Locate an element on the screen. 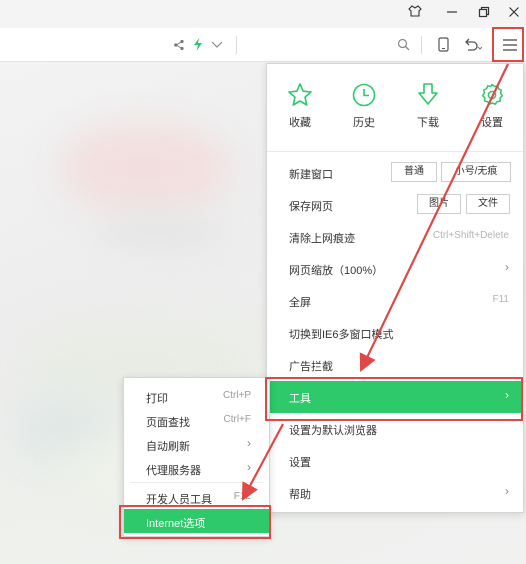 Image resolution: width=526 pixels, height=564 pixels. arrow-to-internet-options is located at coordinates (262, 462).